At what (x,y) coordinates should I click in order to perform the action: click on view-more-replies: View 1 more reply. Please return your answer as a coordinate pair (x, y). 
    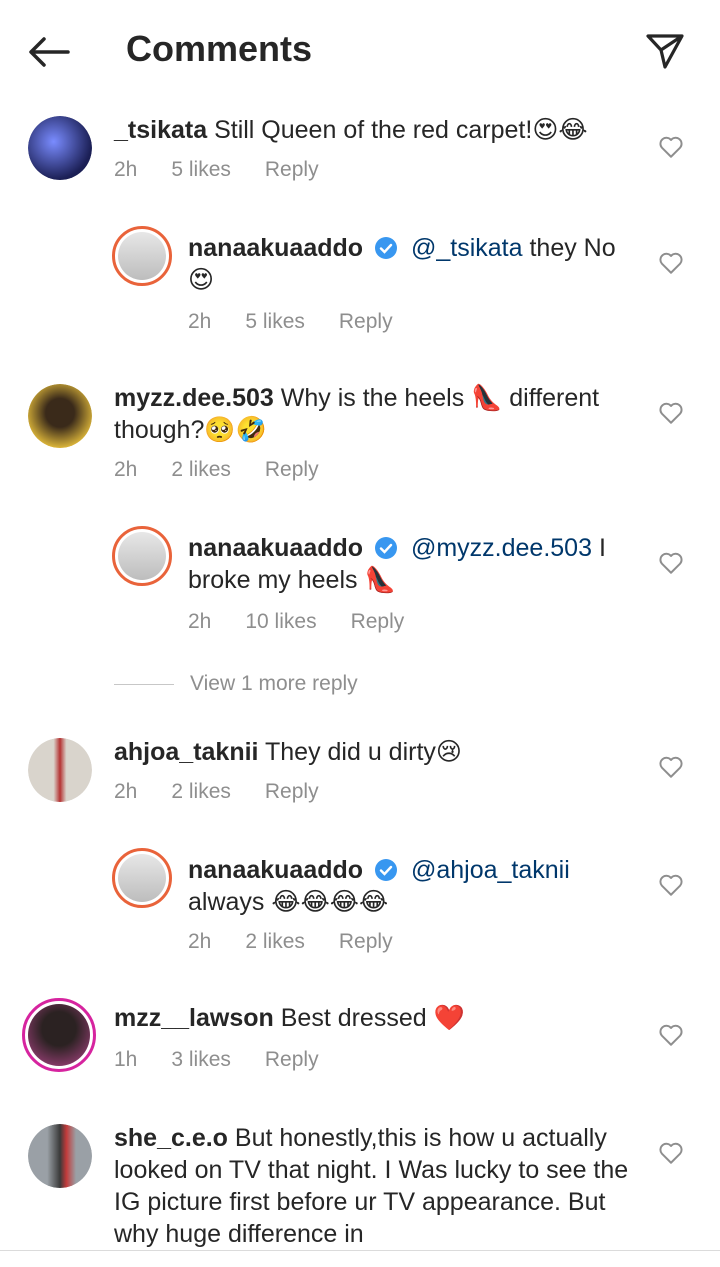
    Looking at the image, I should click on (236, 684).